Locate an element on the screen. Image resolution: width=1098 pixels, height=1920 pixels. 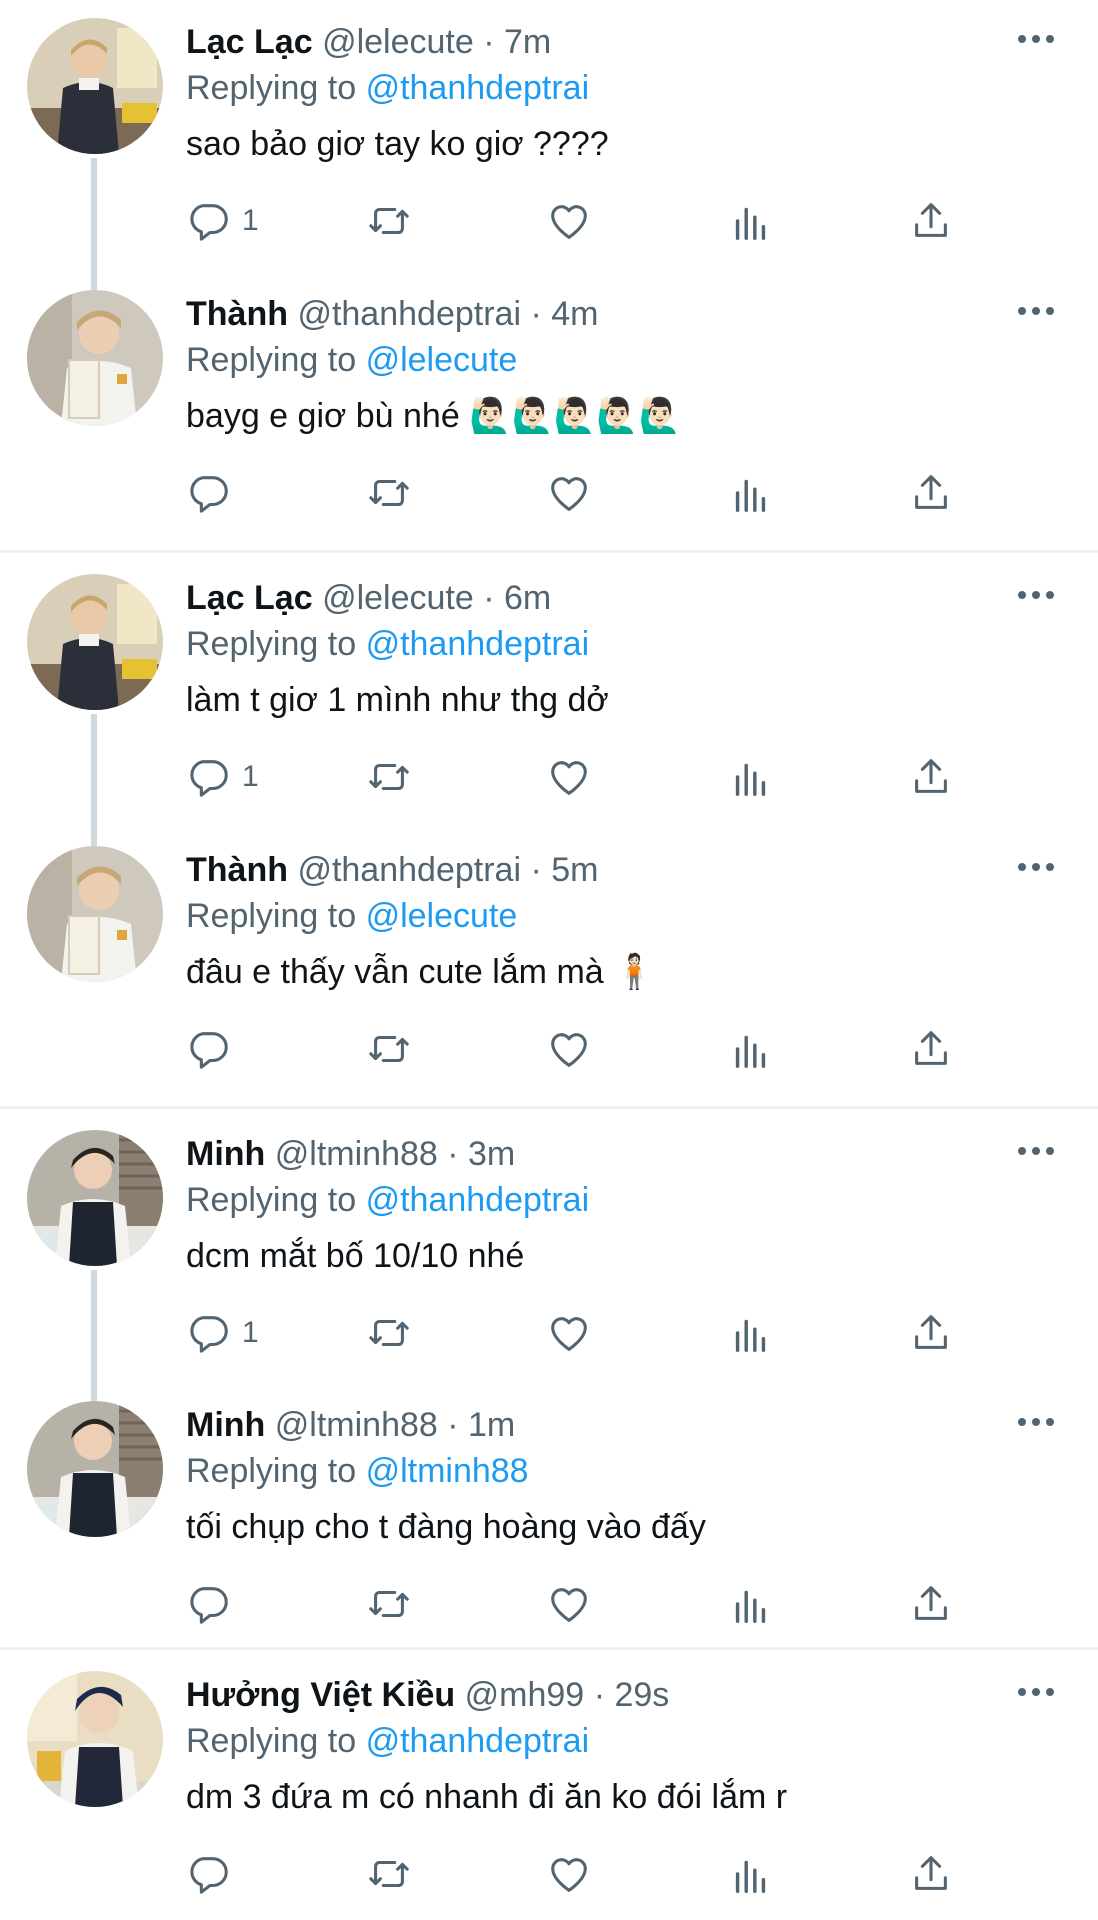
tweet-text: dm 3 đứa m có nhanh đi ăn ko đói lắm r is located at coordinates (487, 1797).